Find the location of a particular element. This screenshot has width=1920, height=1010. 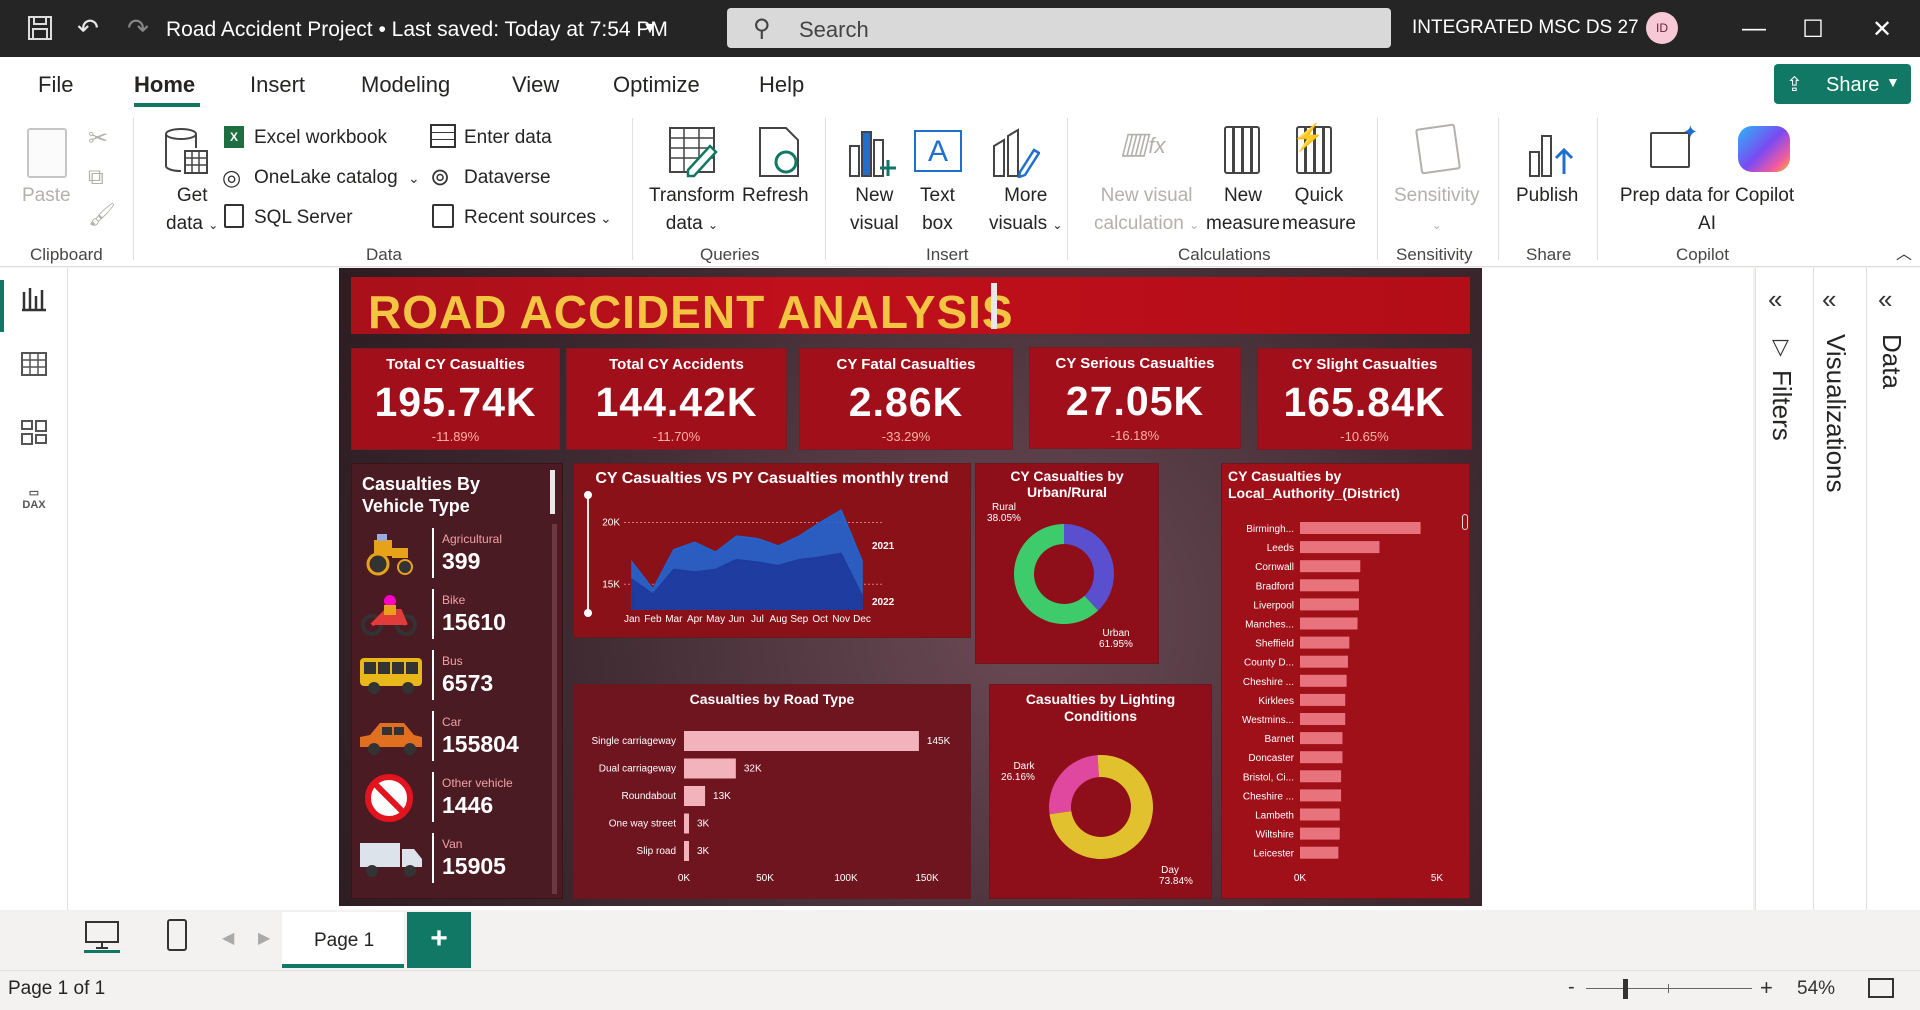

publish-button: Publish is located at coordinates (1547, 196).